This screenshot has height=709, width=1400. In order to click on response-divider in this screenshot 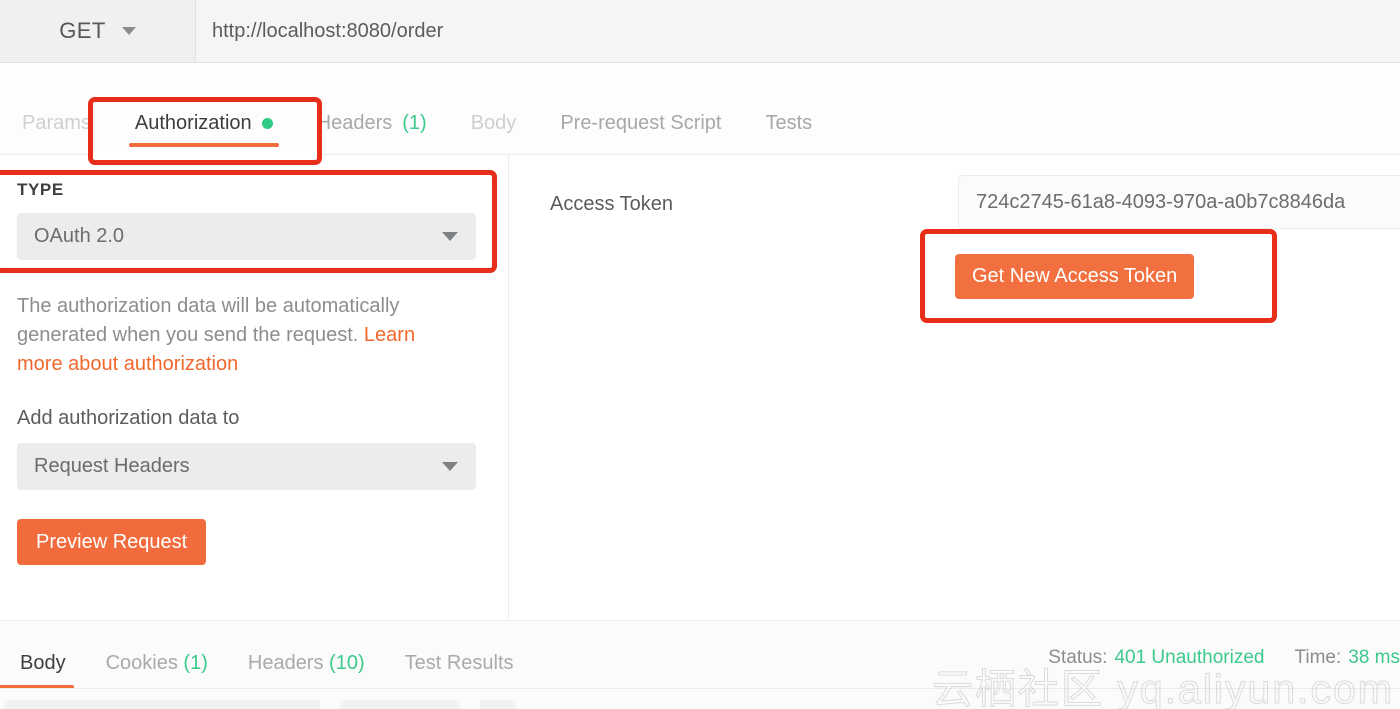, I will do `click(700, 688)`.